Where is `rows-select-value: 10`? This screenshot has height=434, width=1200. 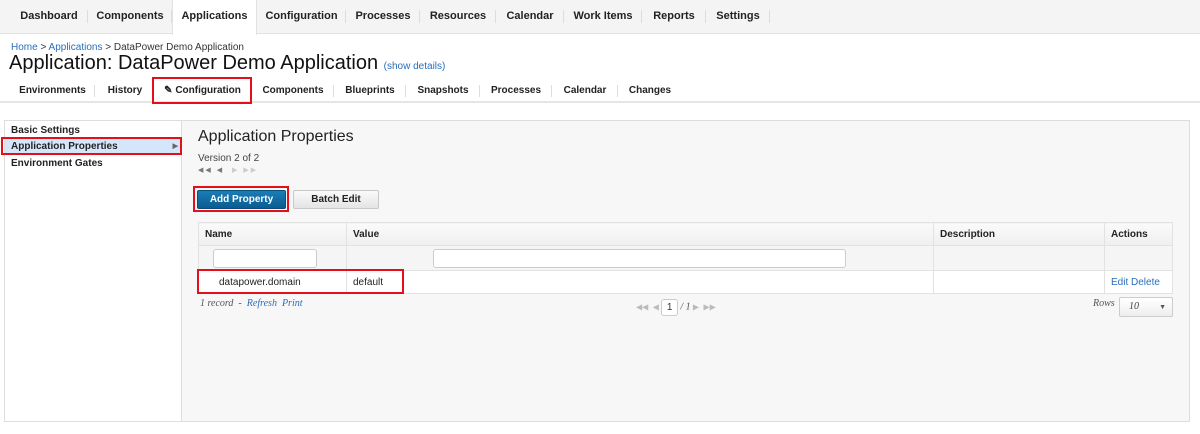
rows-select-value: 10 is located at coordinates (1134, 306).